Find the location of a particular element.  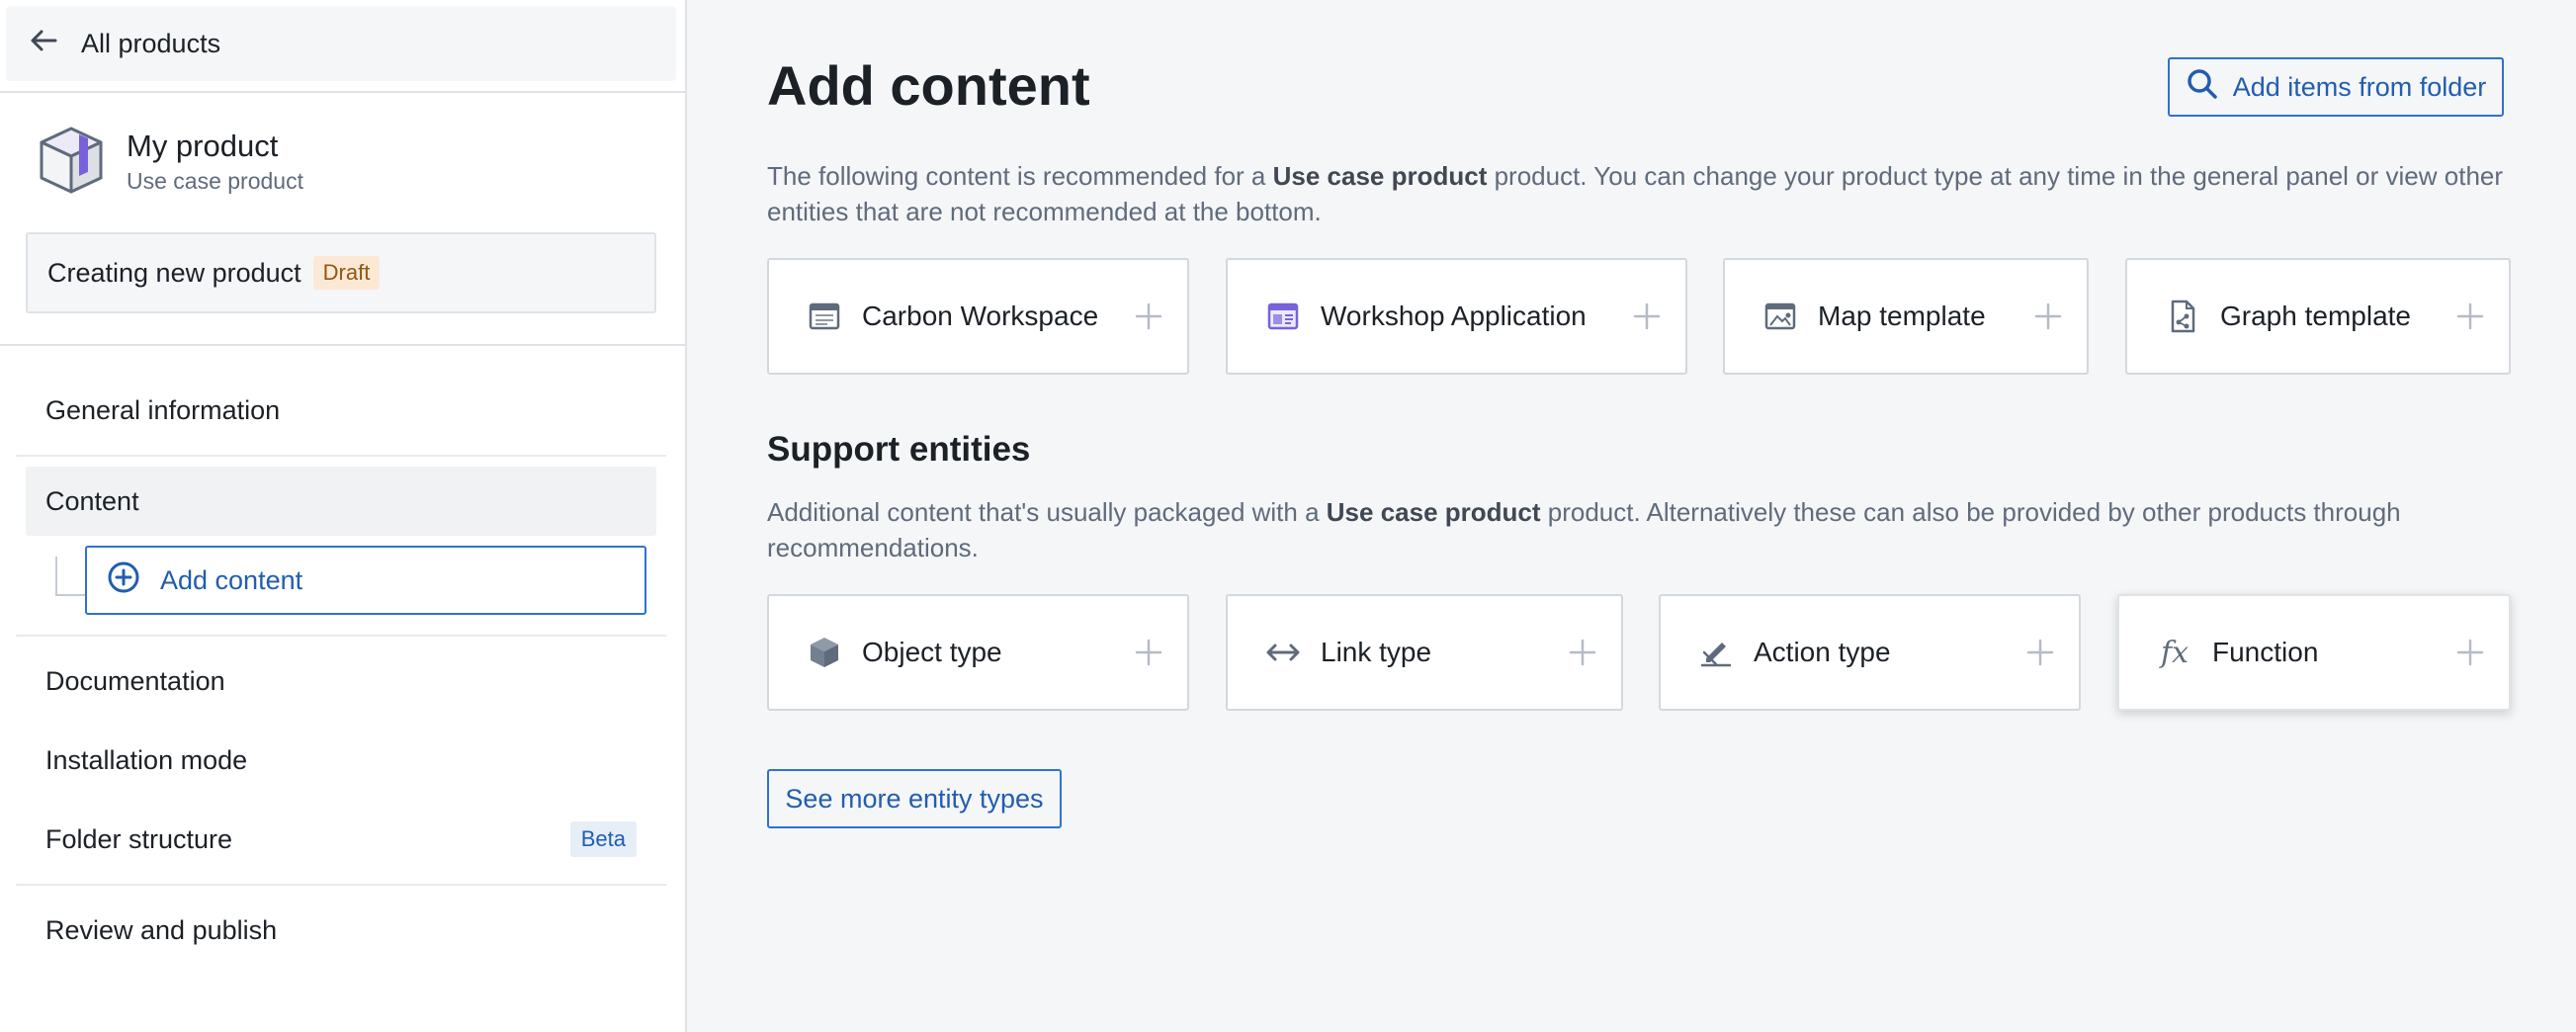

card-label: Carbon Workspace is located at coordinates (980, 316).